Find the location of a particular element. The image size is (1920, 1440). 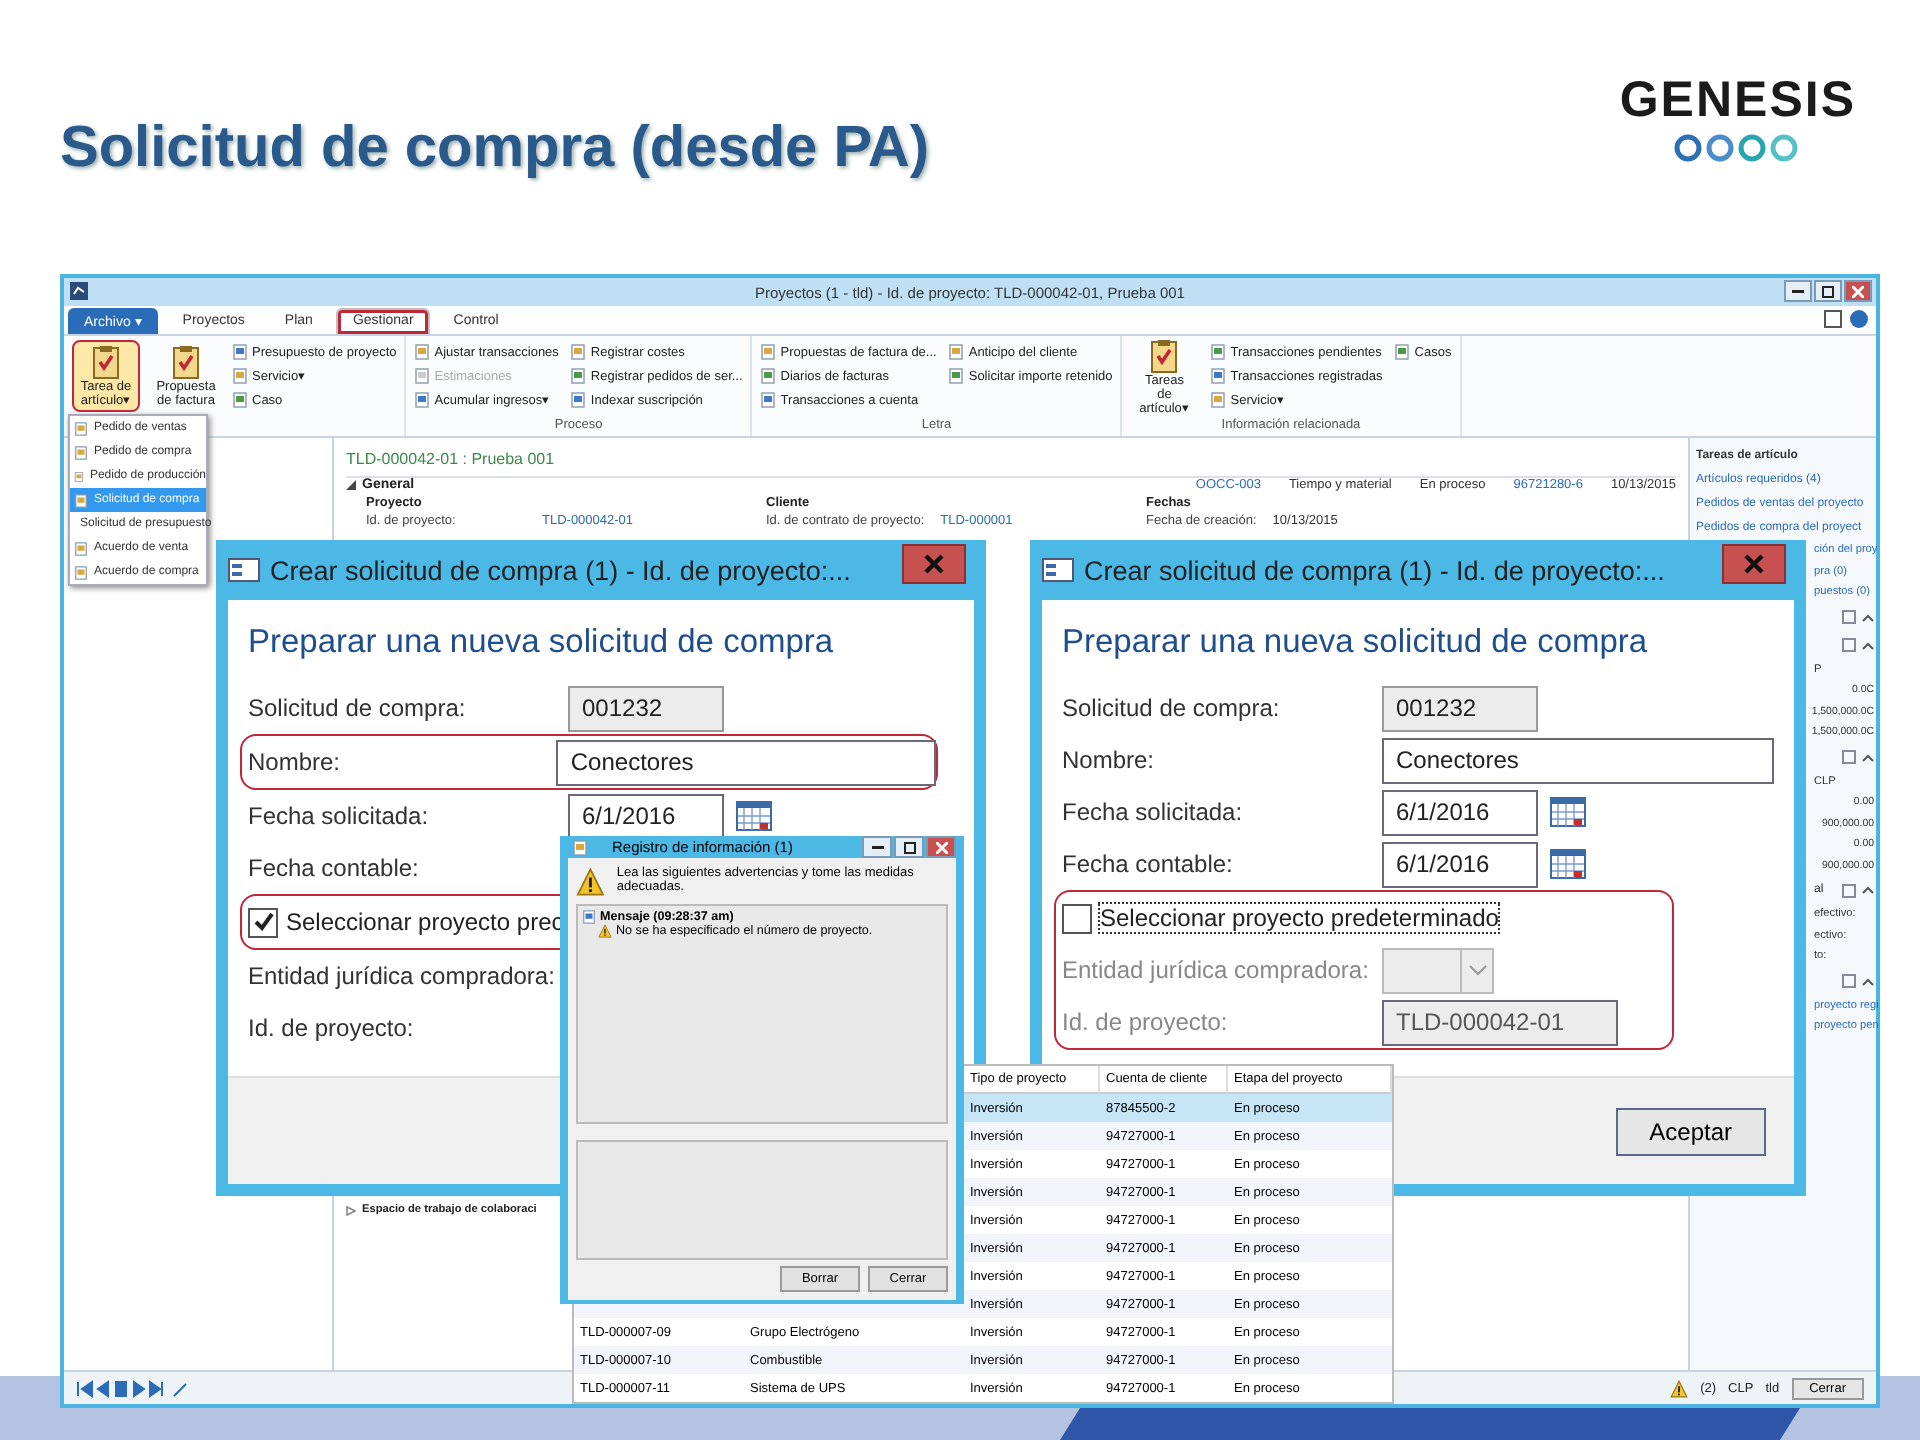

dropdown-field is located at coordinates (1438, 970).